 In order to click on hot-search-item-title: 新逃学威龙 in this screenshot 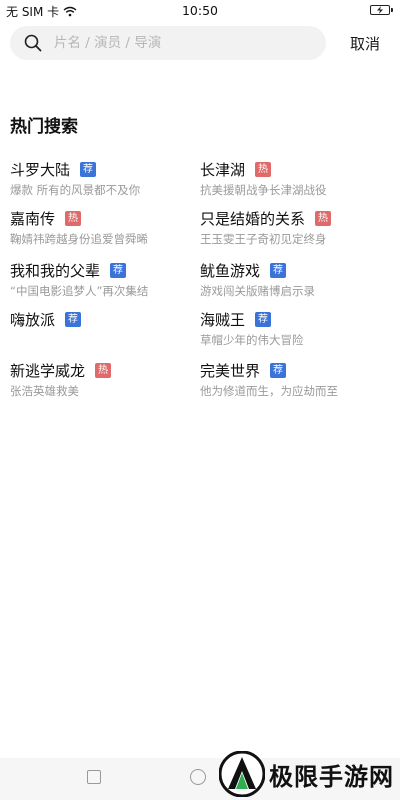, I will do `click(48, 370)`.